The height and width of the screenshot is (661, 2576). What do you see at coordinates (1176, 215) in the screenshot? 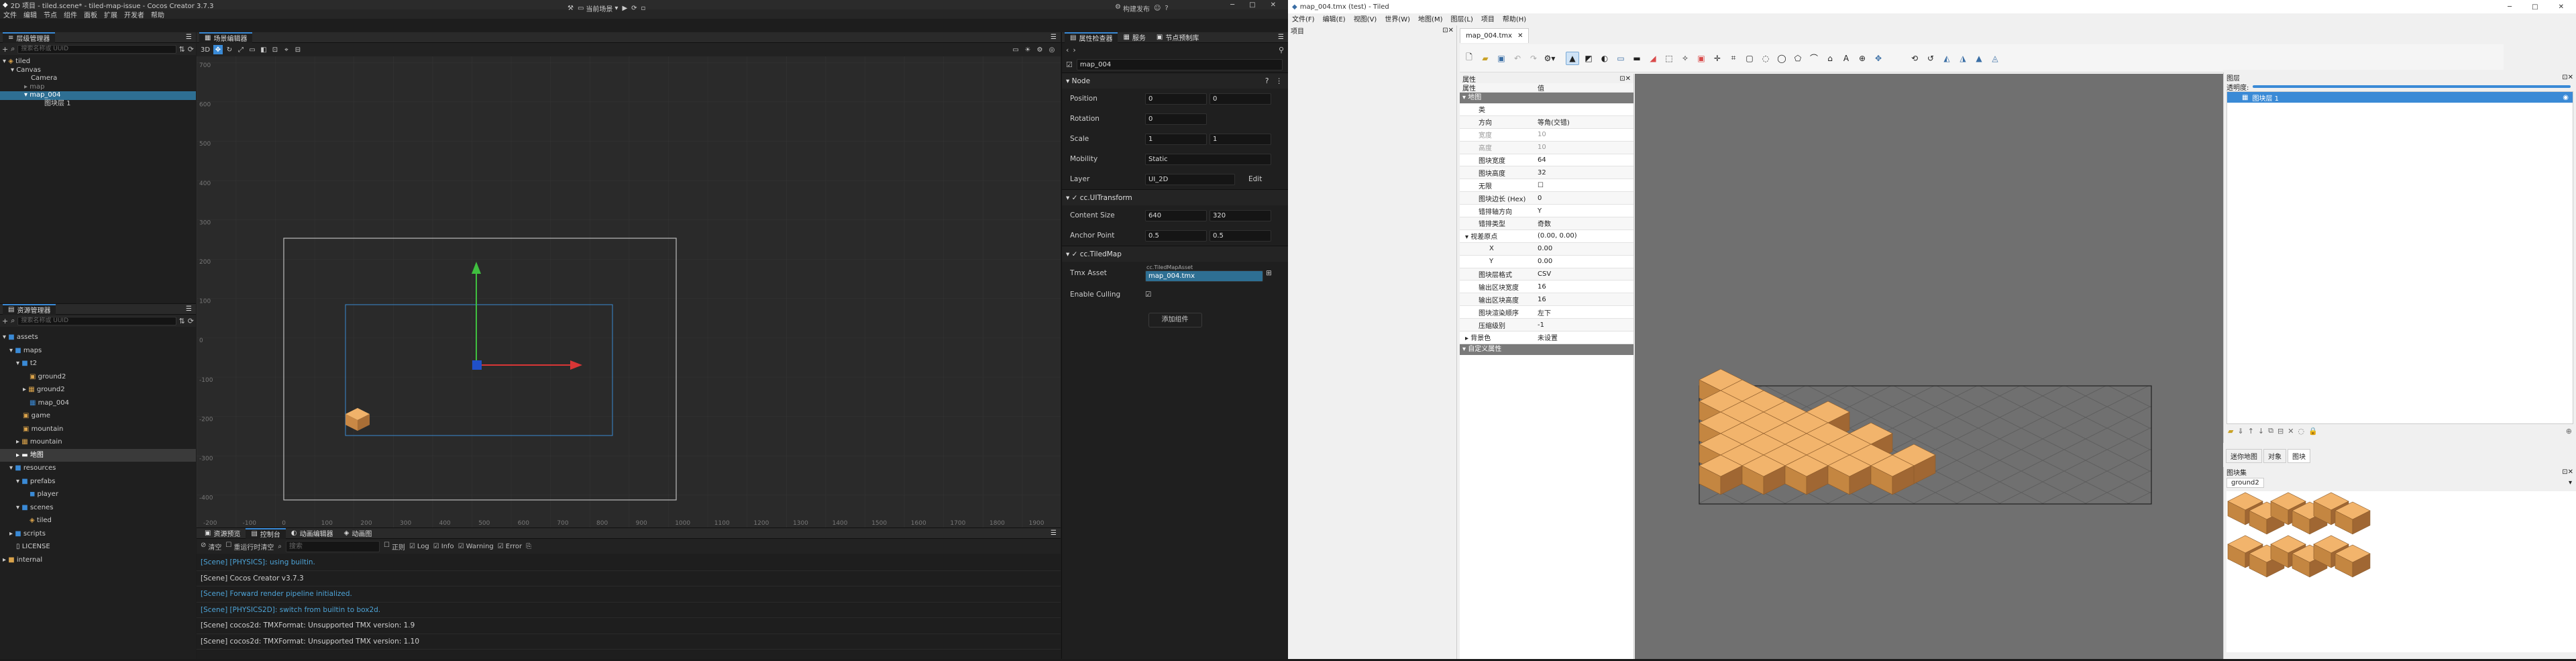
I see `width-input: 640` at bounding box center [1176, 215].